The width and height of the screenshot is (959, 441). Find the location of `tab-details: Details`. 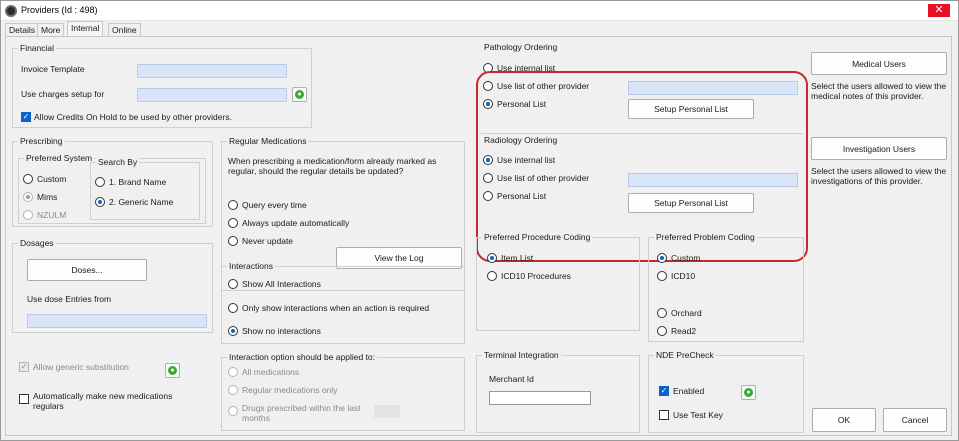

tab-details: Details is located at coordinates (22, 30).